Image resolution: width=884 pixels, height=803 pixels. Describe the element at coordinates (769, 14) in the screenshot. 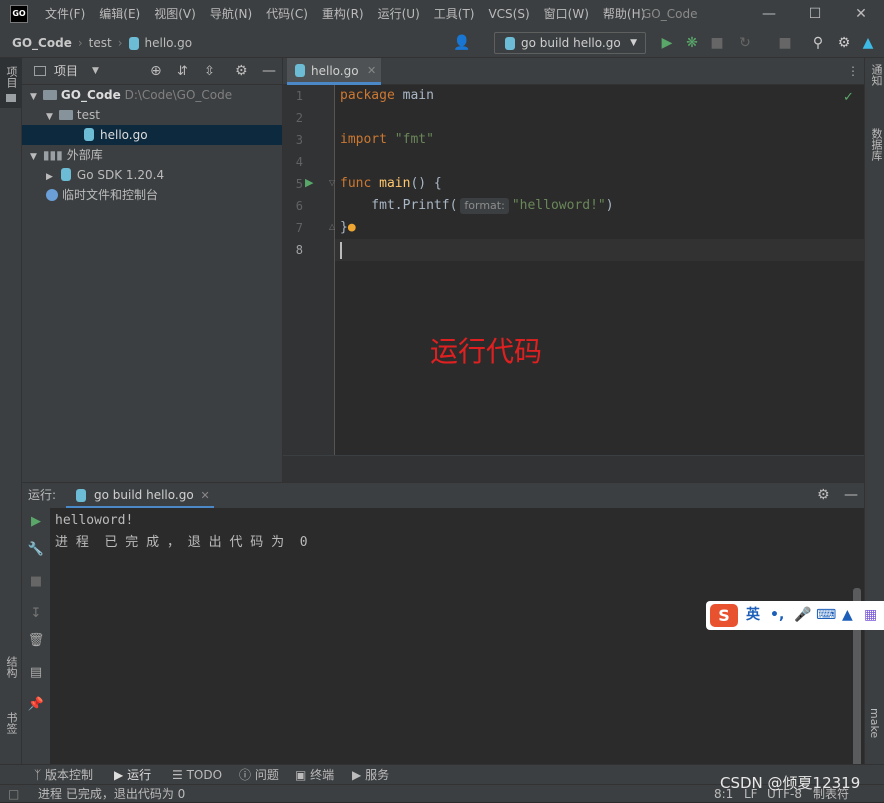

I see `minimize-button: —` at that location.